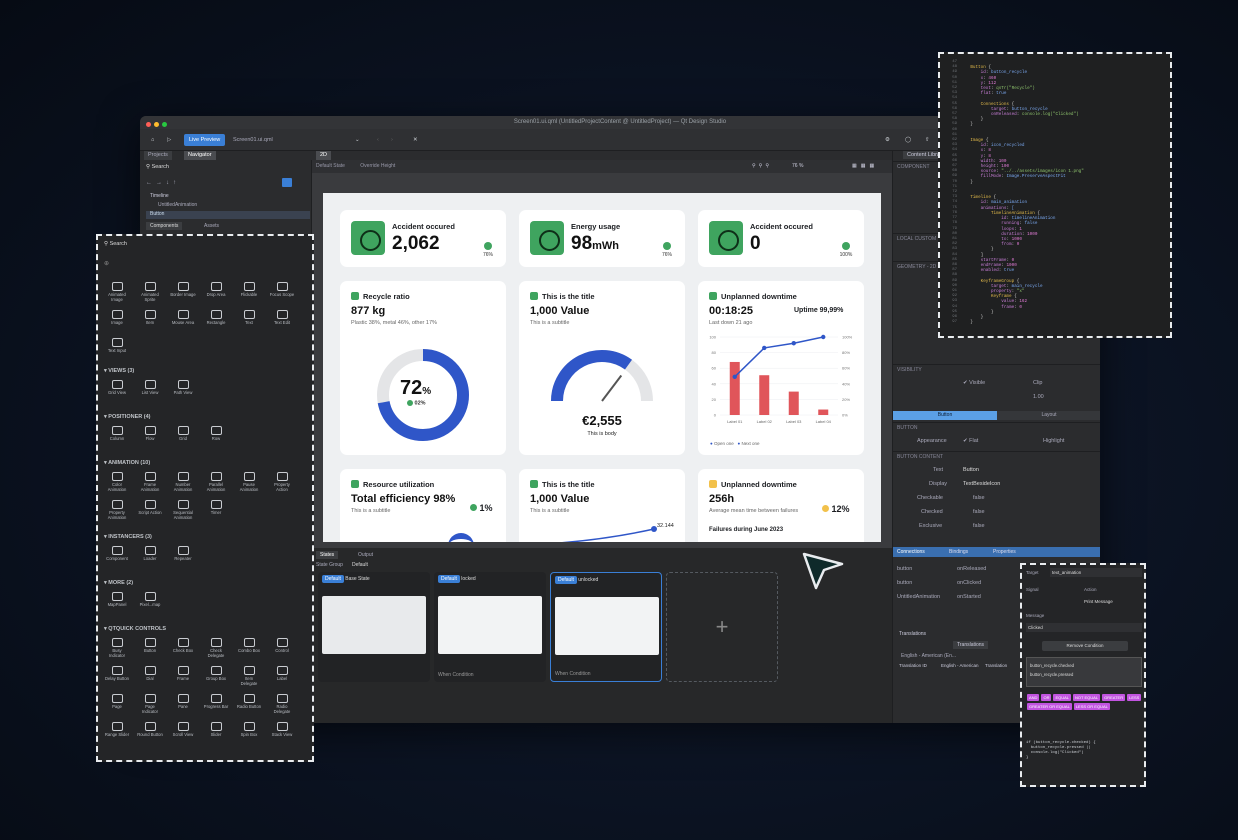  Describe the element at coordinates (216, 648) in the screenshot. I see `component-item: Check Delegate` at that location.